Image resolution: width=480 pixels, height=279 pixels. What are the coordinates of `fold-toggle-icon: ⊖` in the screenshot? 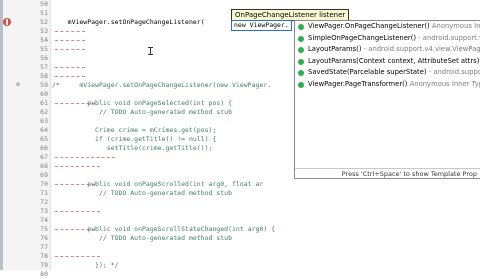 It's located at (18, 85).